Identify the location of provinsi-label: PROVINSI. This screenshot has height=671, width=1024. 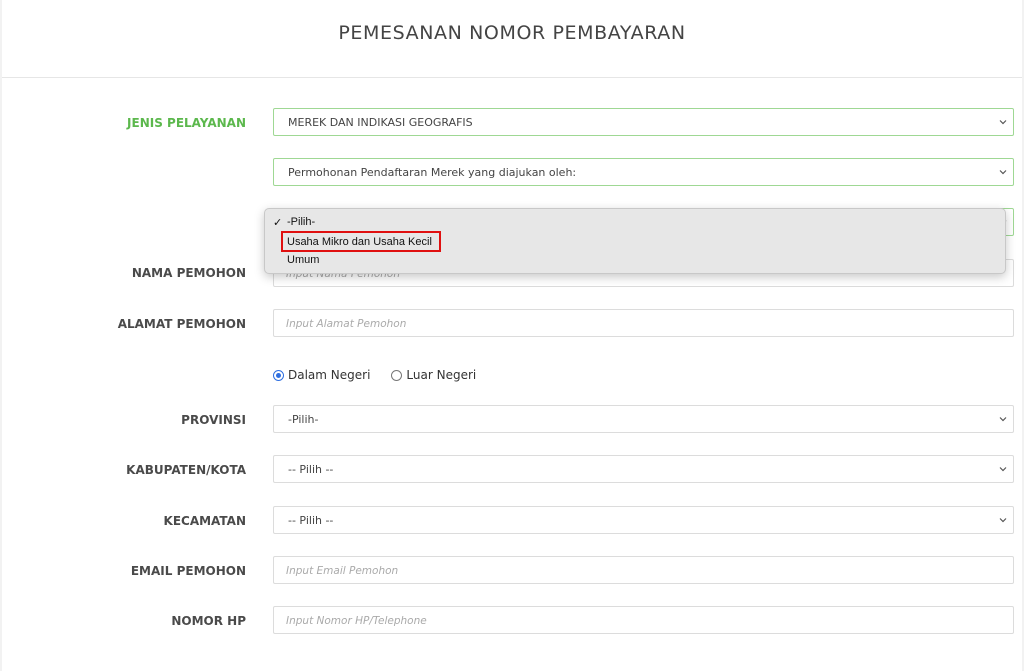
(213, 420).